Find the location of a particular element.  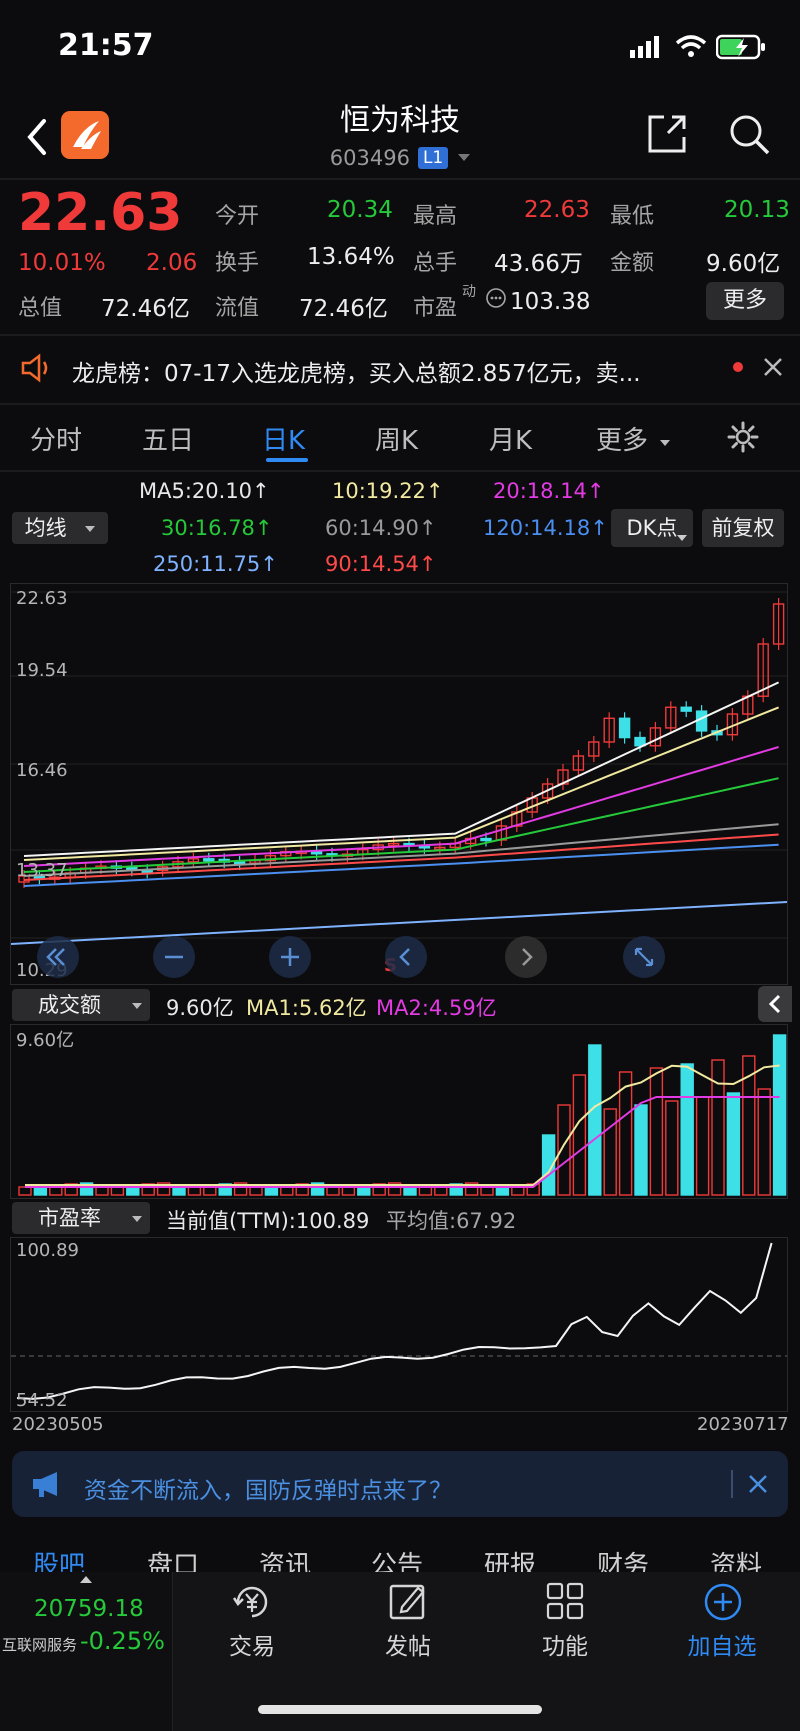

ma60-value: 60:14.90↑ is located at coordinates (381, 528).